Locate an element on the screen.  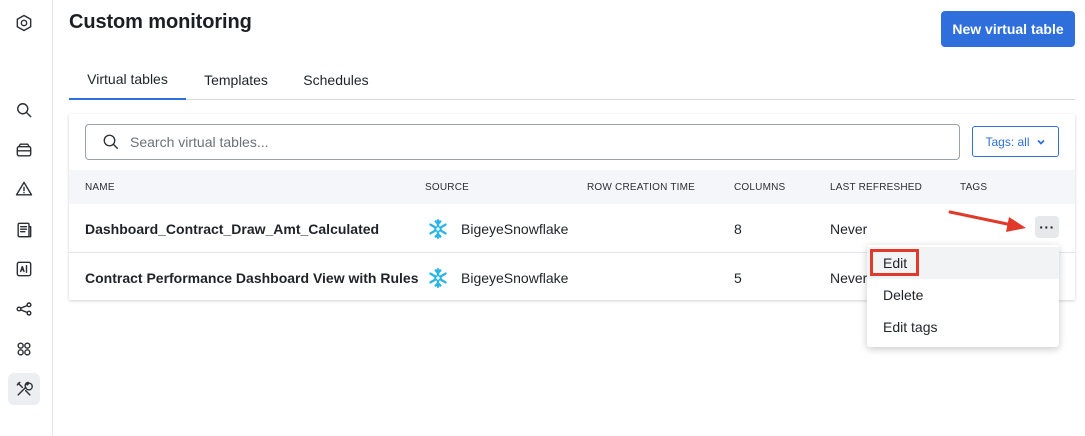
search-box is located at coordinates (522, 142).